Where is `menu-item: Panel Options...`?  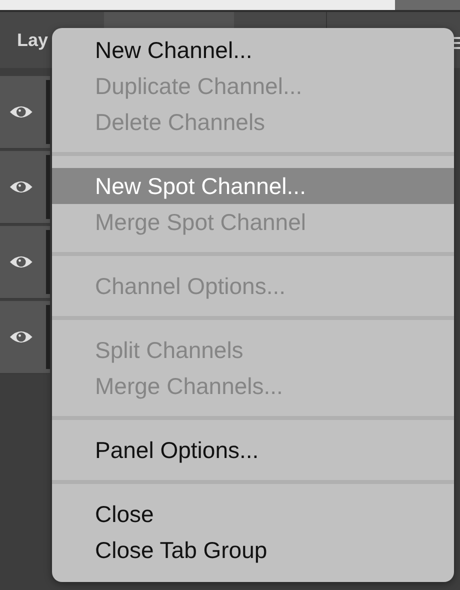 menu-item: Panel Options... is located at coordinates (253, 450).